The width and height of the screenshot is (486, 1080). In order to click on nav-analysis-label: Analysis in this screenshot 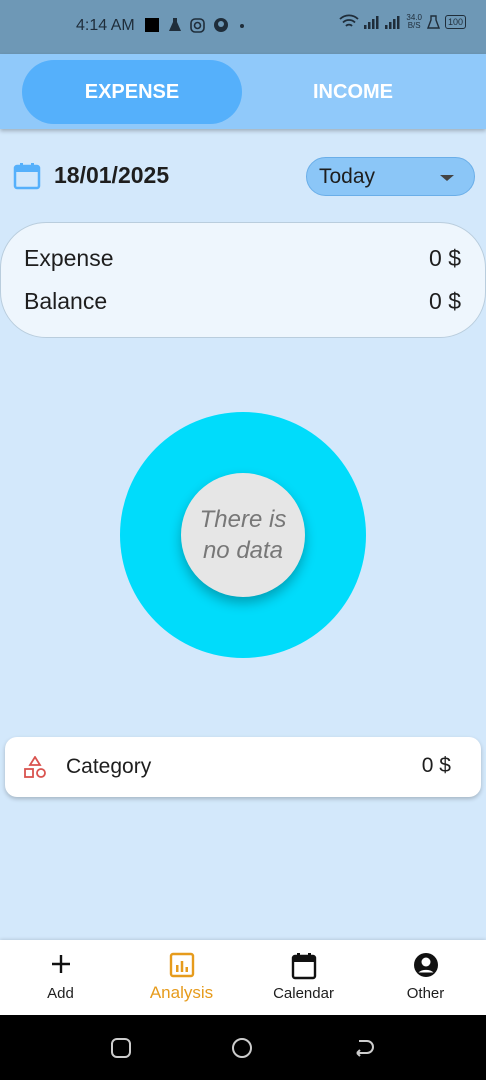, I will do `click(181, 992)`.